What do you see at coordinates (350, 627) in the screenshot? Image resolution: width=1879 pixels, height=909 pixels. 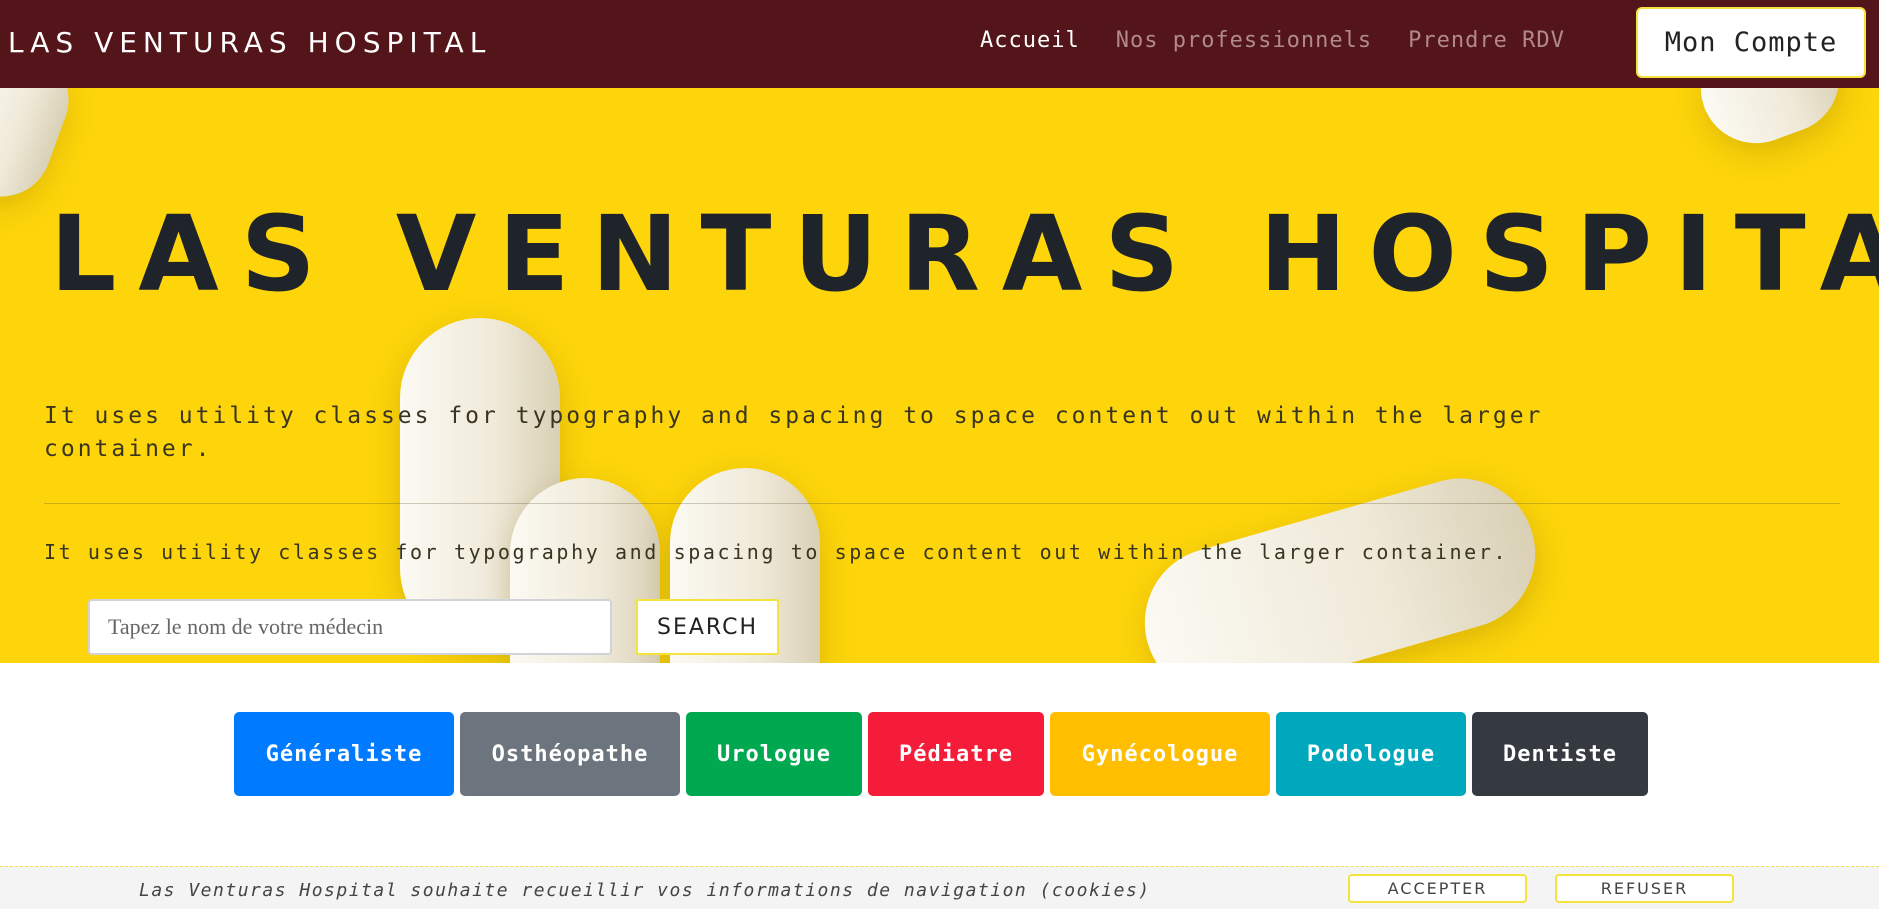 I see `doctor-search-input` at bounding box center [350, 627].